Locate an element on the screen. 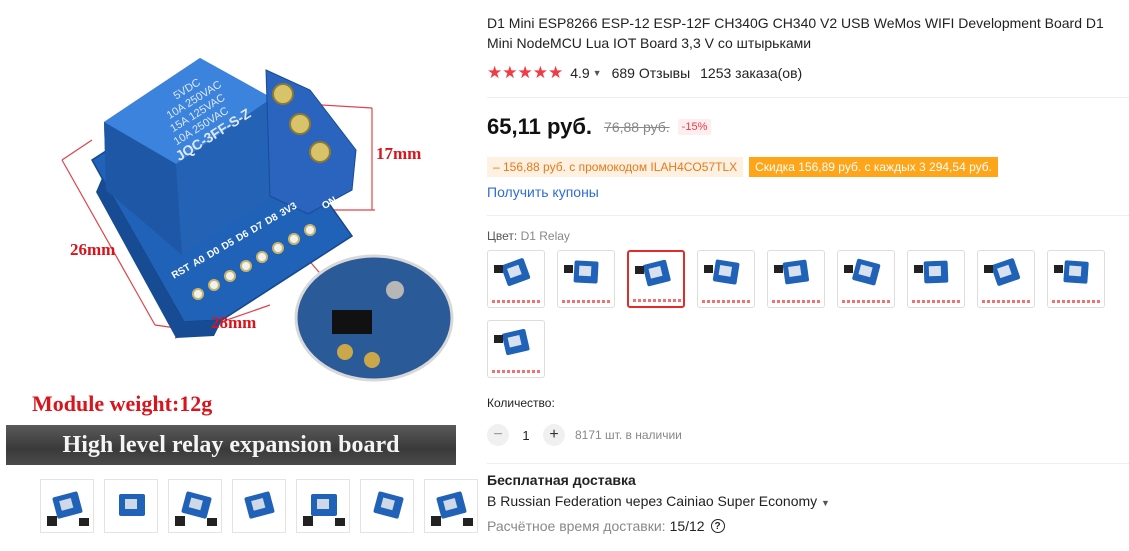 The width and height of the screenshot is (1129, 551). quantity-label: Количество: is located at coordinates (521, 403).